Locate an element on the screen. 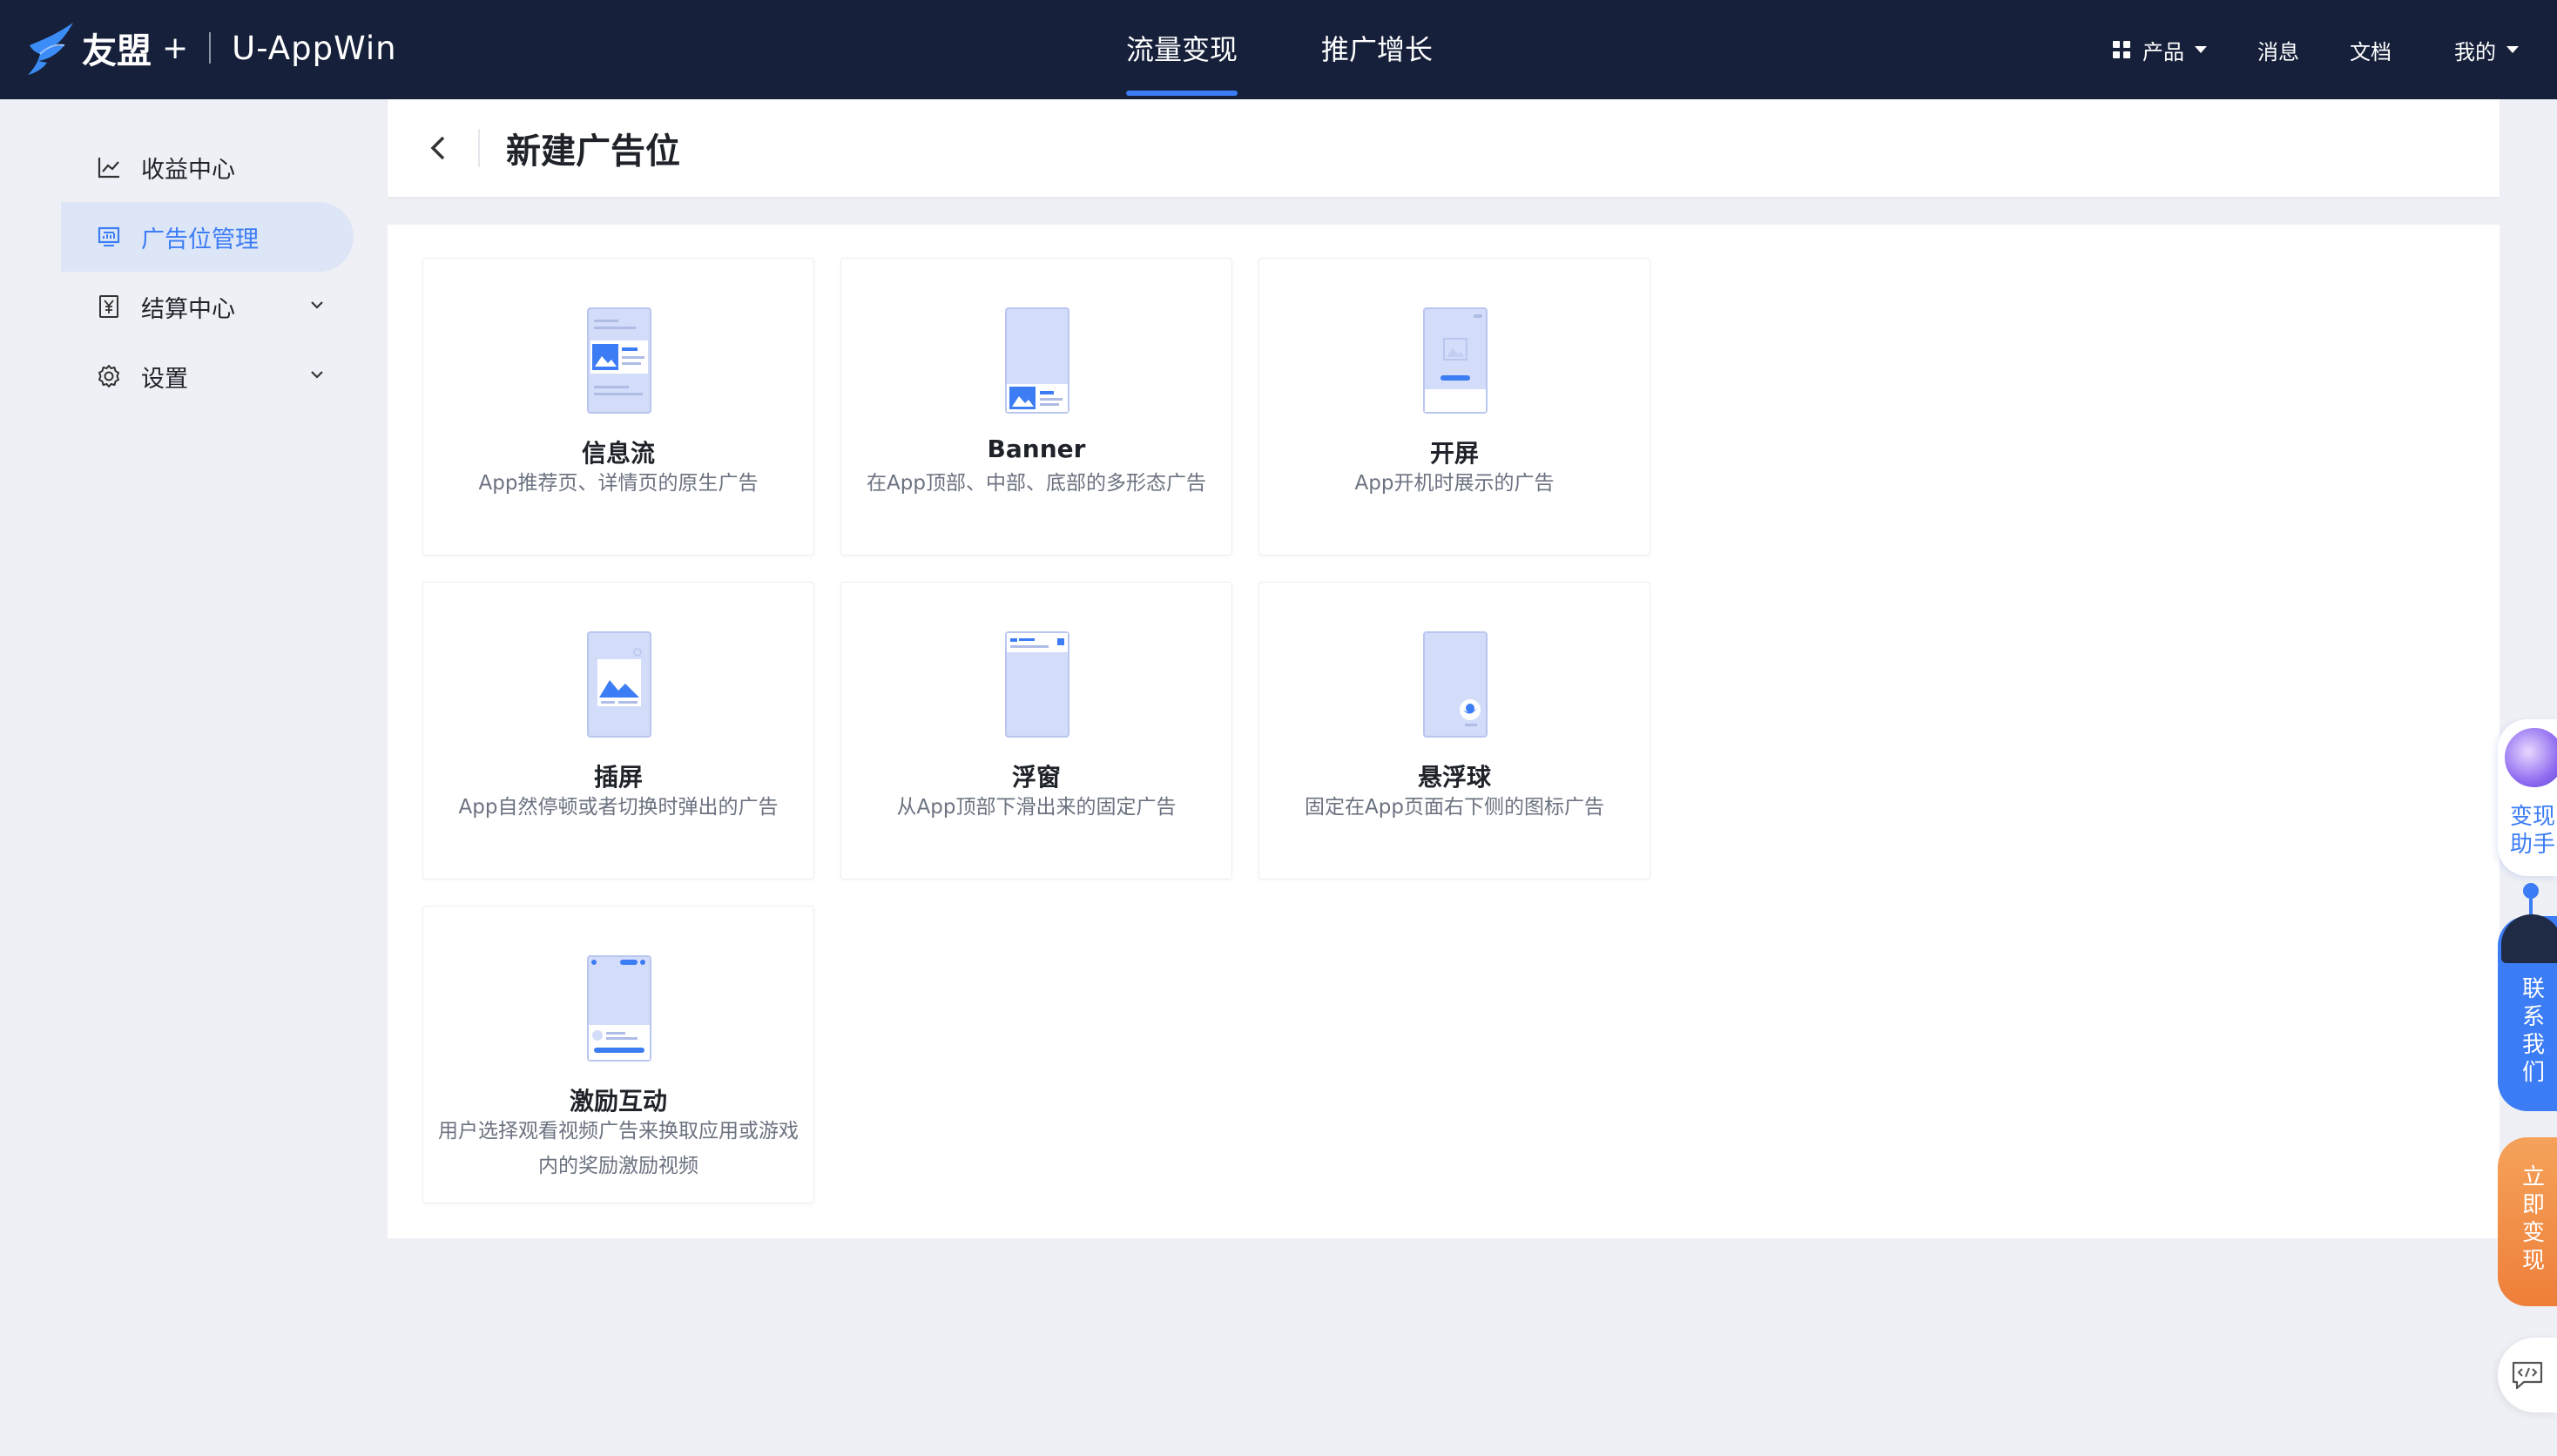 The image size is (2557, 1456). ad-type-desc: App开机时展示的广告 is located at coordinates (1454, 483).